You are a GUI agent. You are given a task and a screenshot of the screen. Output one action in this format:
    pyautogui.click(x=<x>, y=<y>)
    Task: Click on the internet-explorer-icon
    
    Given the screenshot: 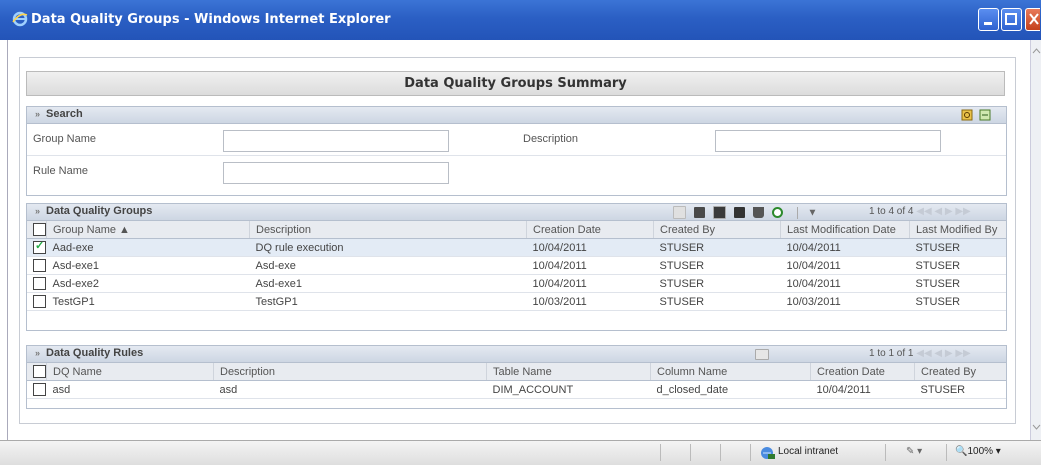 What is the action you would take?
    pyautogui.click(x=20, y=19)
    